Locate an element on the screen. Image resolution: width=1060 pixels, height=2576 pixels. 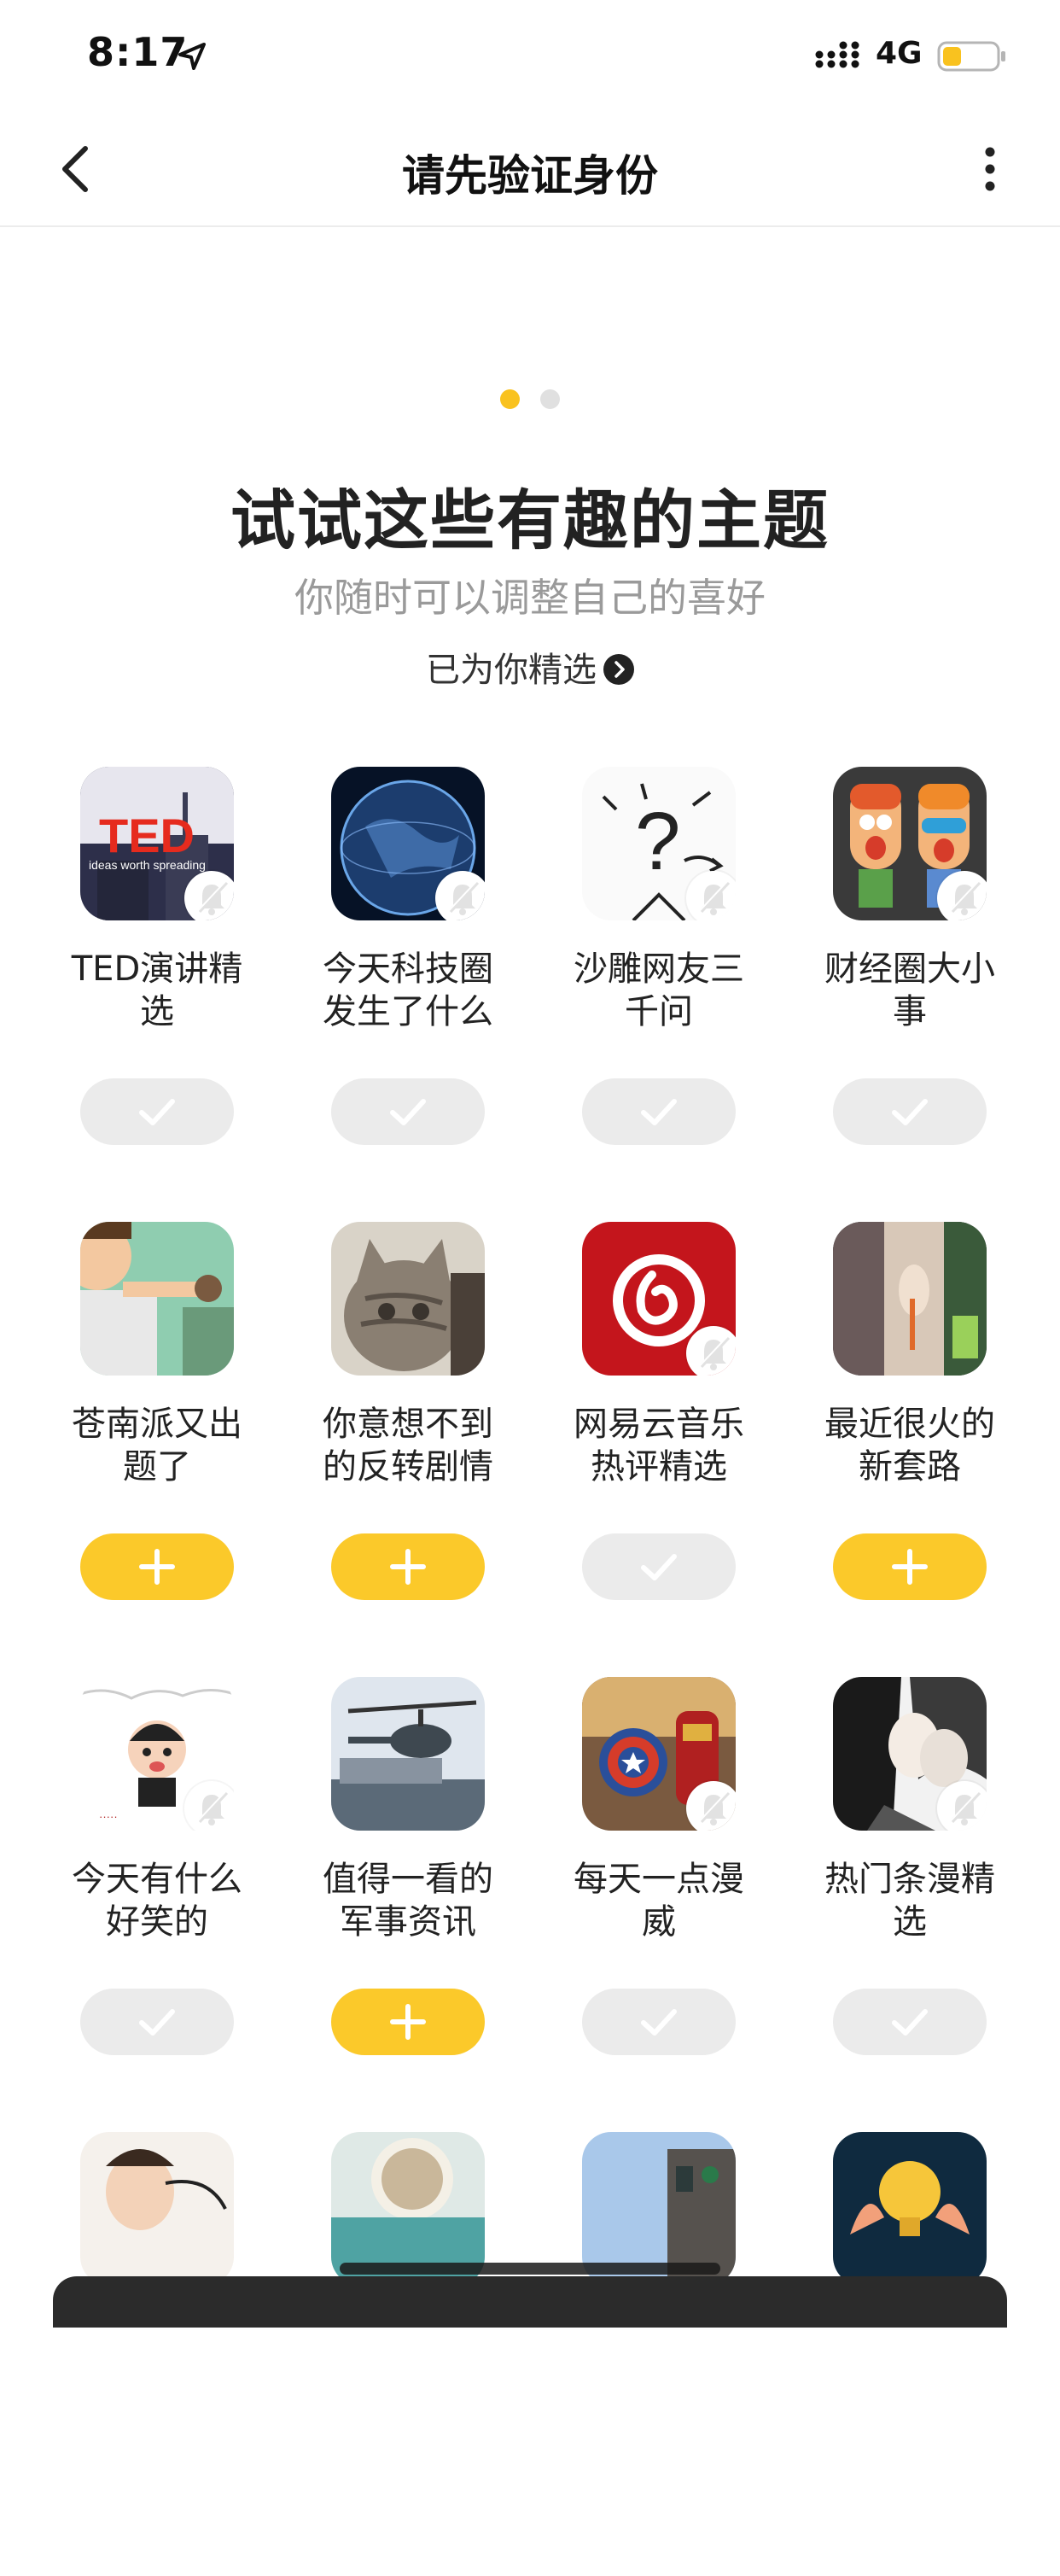
topic-card: ? 沙雕网友三 千问 is located at coordinates (659, 989).